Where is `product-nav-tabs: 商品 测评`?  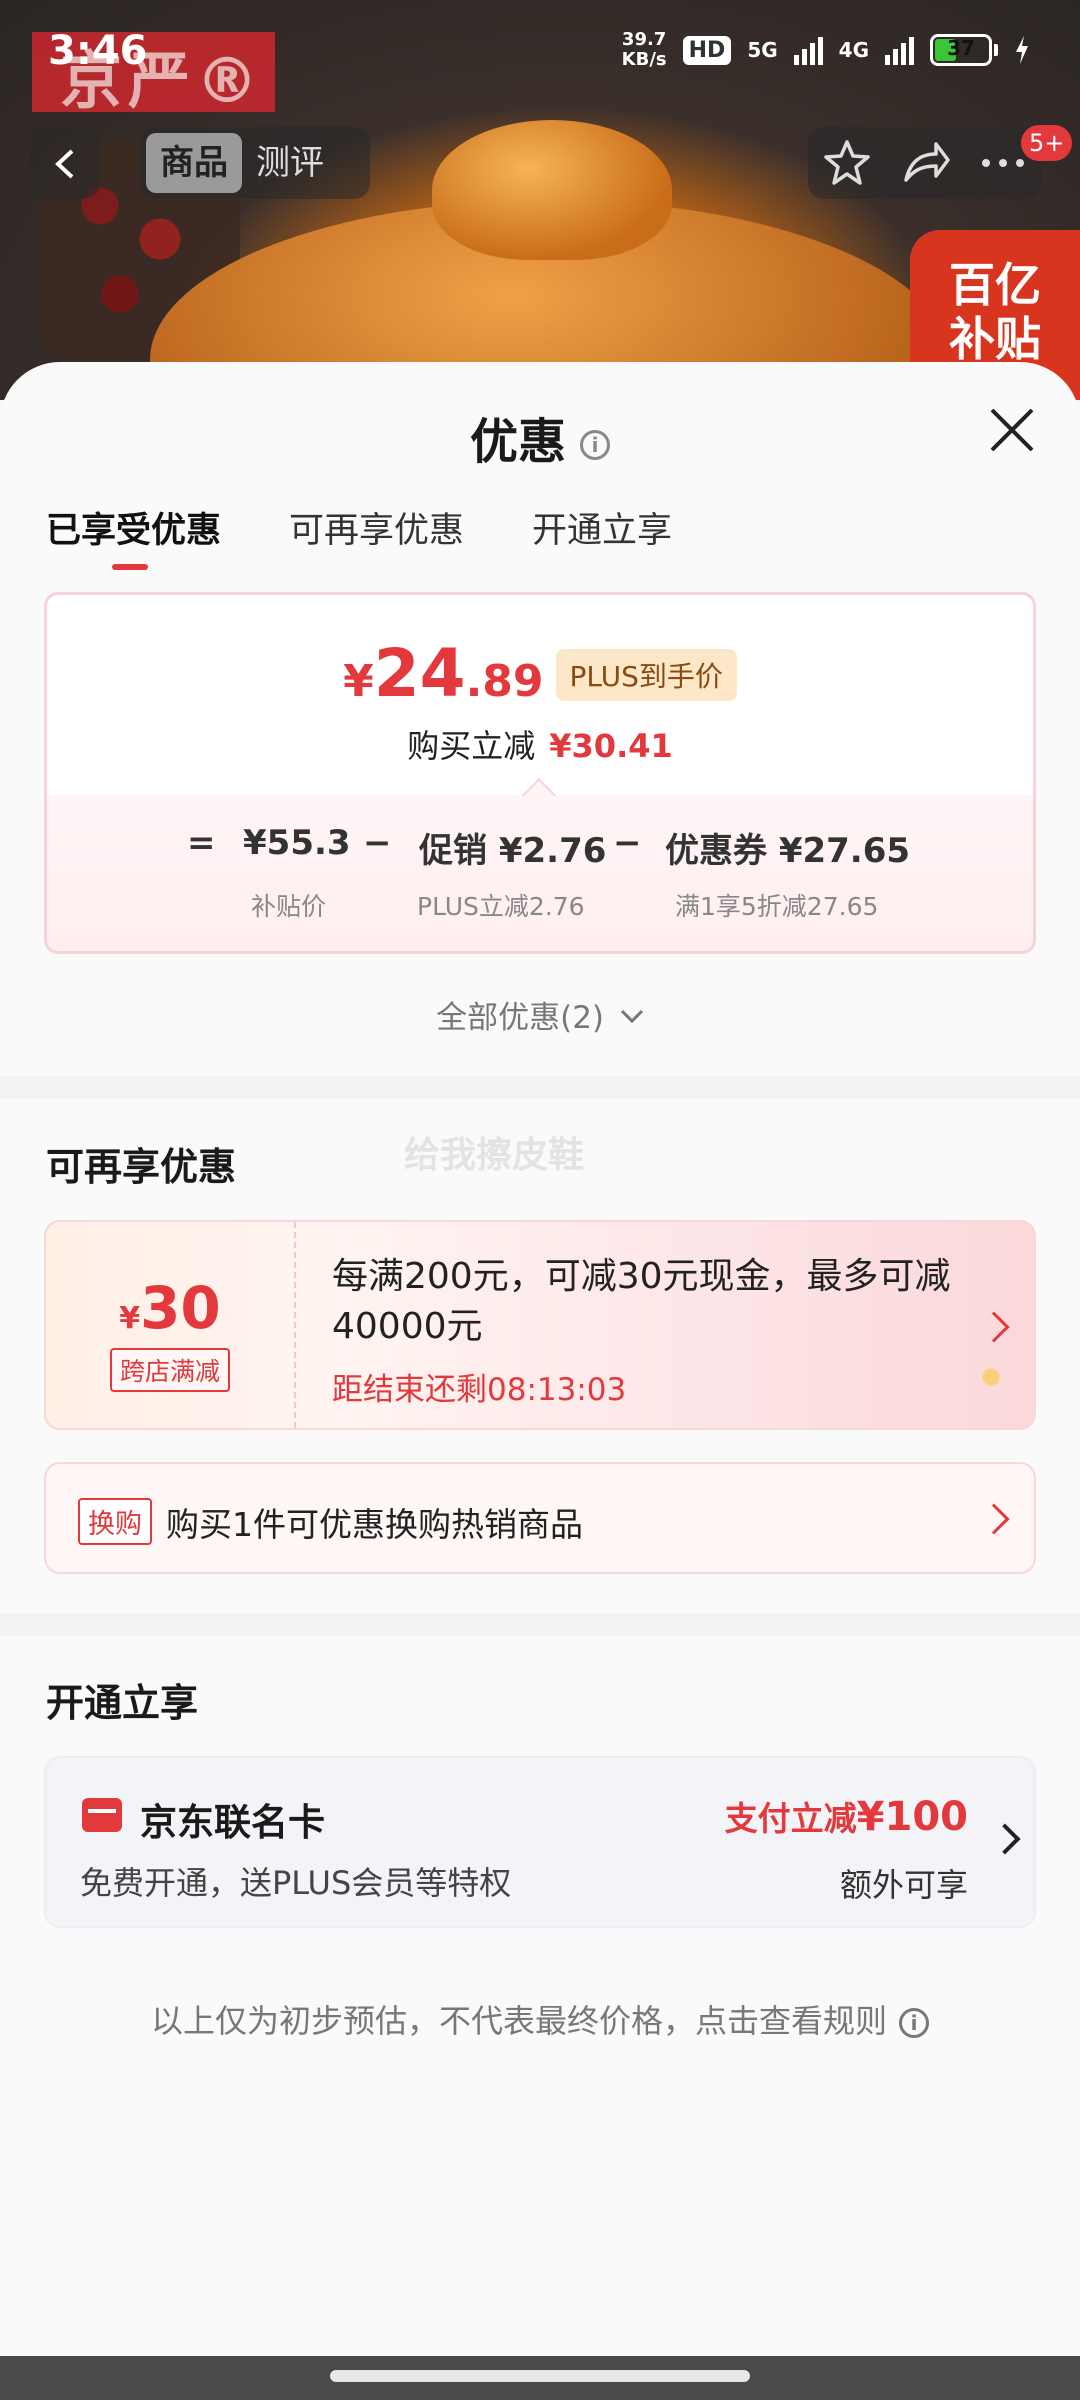
product-nav-tabs: 商品 测评 is located at coordinates (255, 163).